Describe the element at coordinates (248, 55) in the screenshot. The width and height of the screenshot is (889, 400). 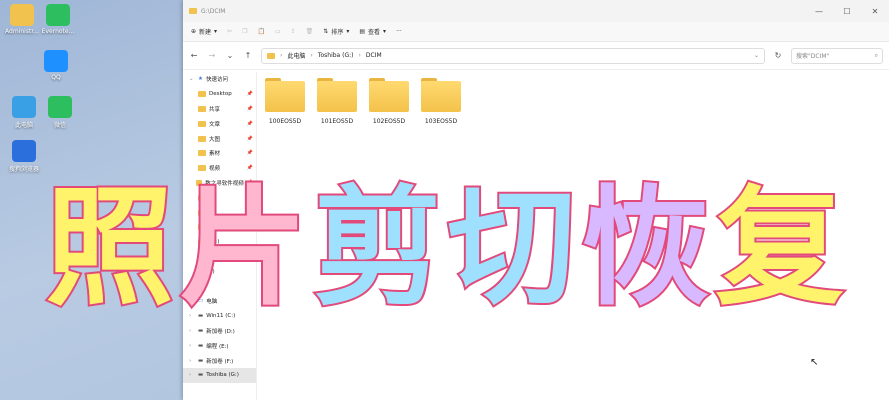
I see `up-arrow-icon: ↑` at that location.